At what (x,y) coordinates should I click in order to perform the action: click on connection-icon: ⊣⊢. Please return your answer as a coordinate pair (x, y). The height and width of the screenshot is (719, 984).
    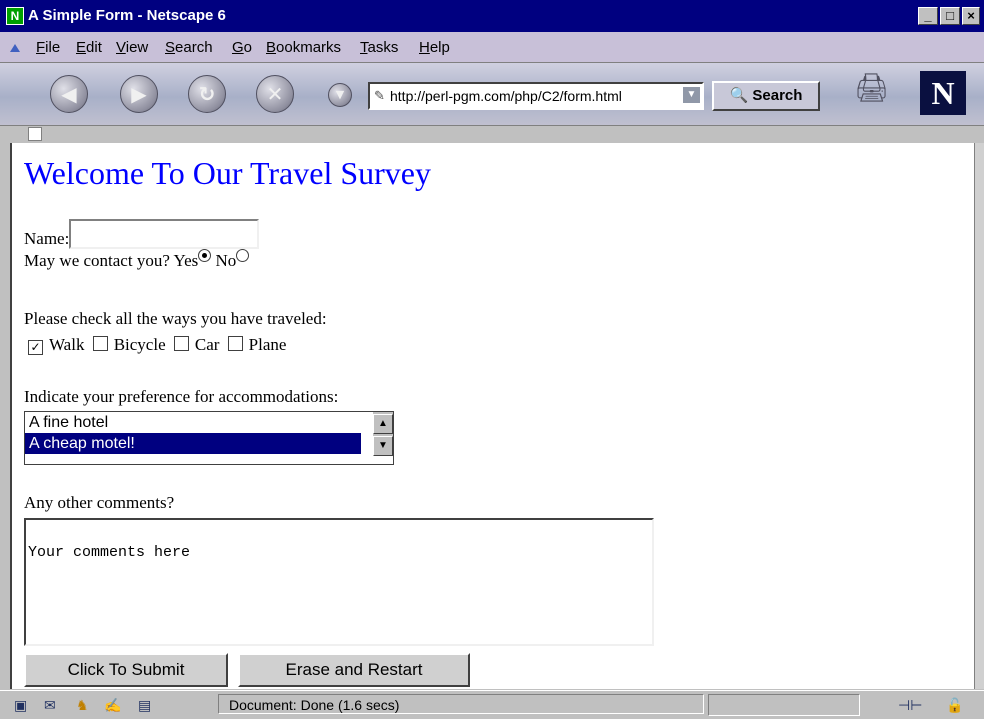
    Looking at the image, I should click on (910, 705).